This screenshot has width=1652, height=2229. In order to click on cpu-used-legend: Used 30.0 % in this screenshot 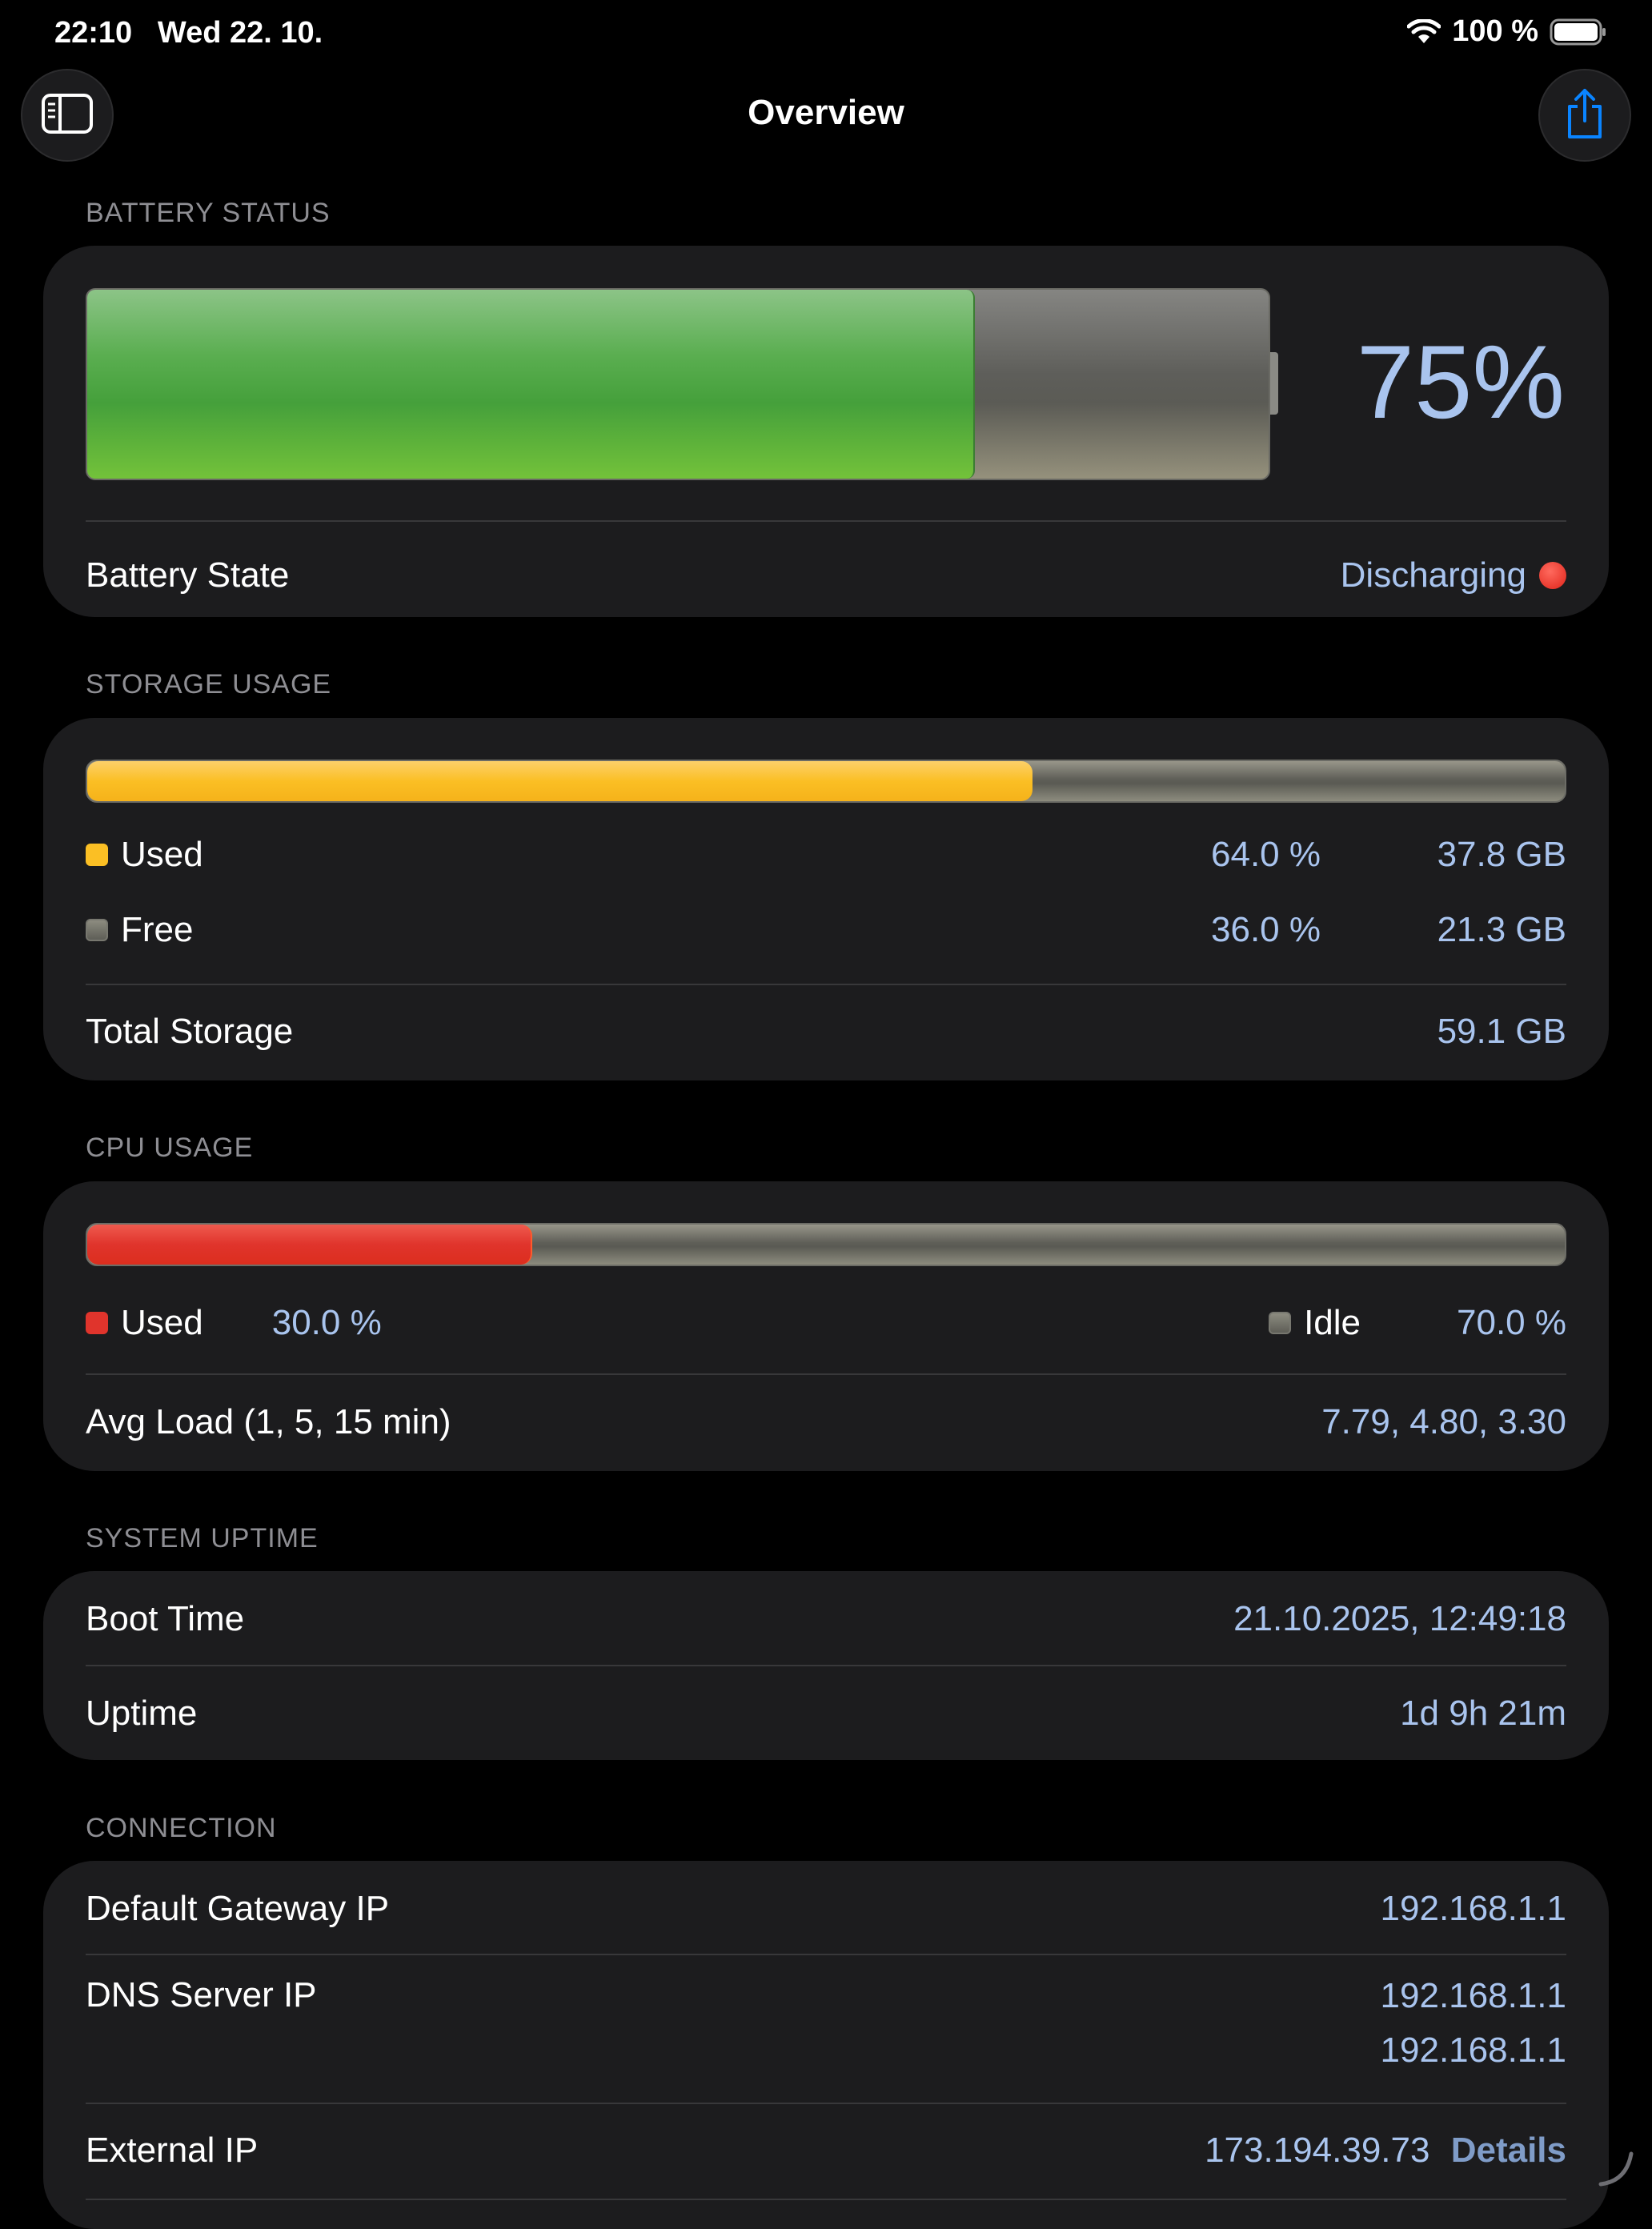, I will do `click(234, 1323)`.